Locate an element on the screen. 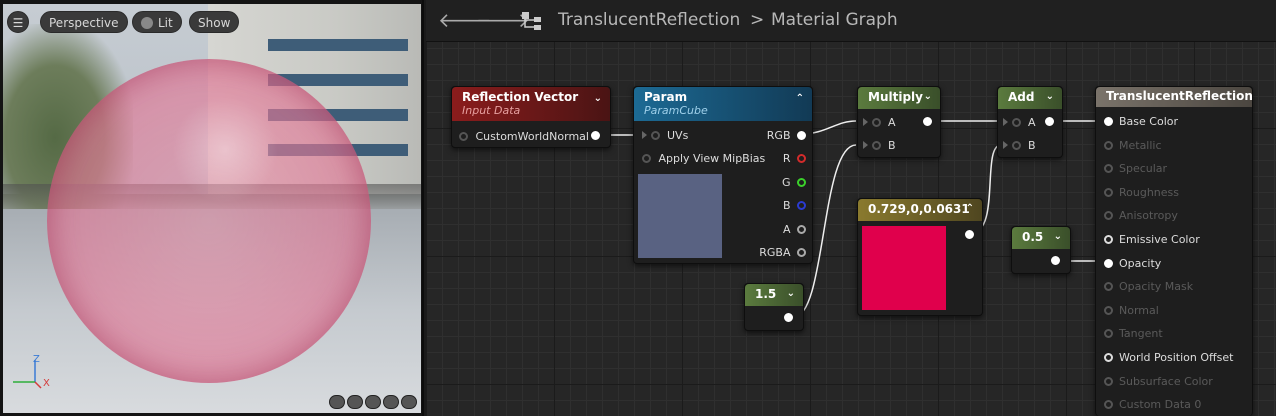 This screenshot has width=1276, height=416. pin-label: Opacity Mask is located at coordinates (1156, 287).